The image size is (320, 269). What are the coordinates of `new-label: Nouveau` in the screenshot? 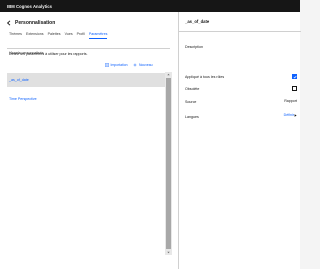 It's located at (145, 65).